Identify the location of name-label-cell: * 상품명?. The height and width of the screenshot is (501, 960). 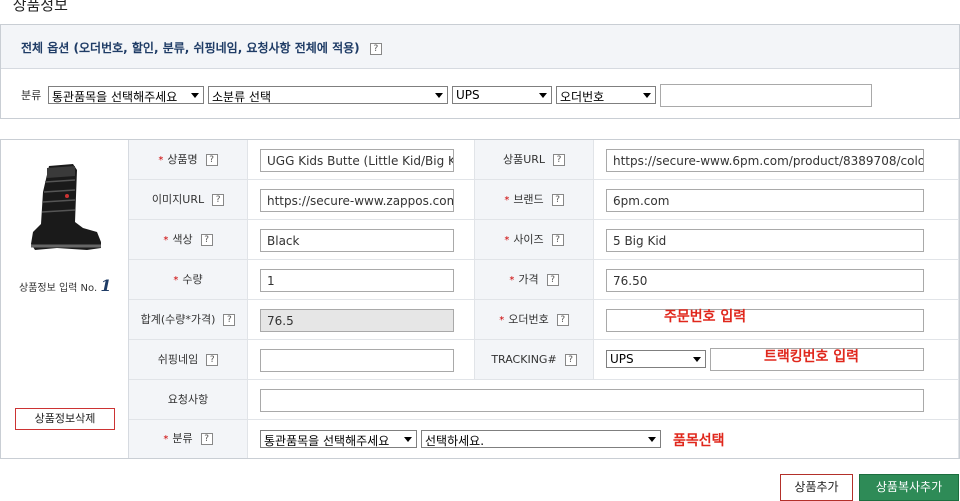
(188, 160).